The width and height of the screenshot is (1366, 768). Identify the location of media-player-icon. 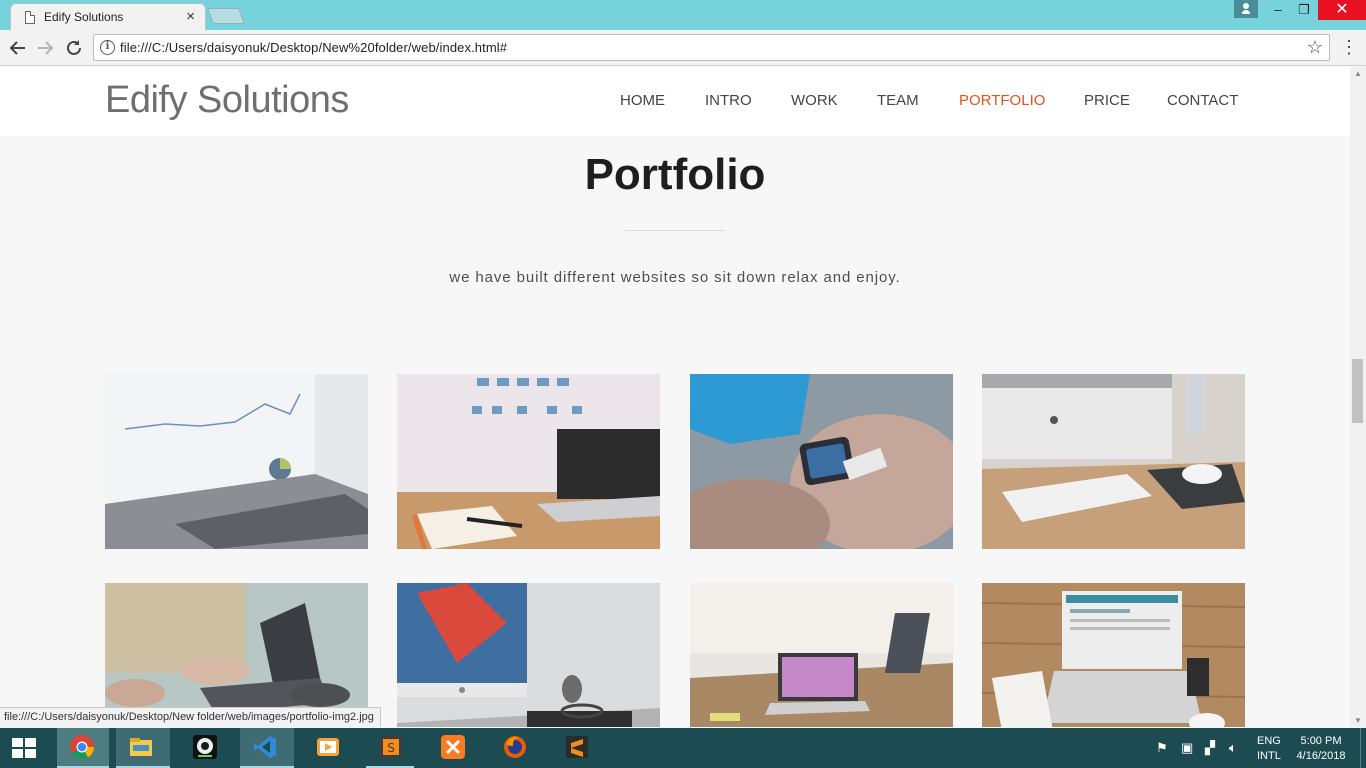
(328, 747).